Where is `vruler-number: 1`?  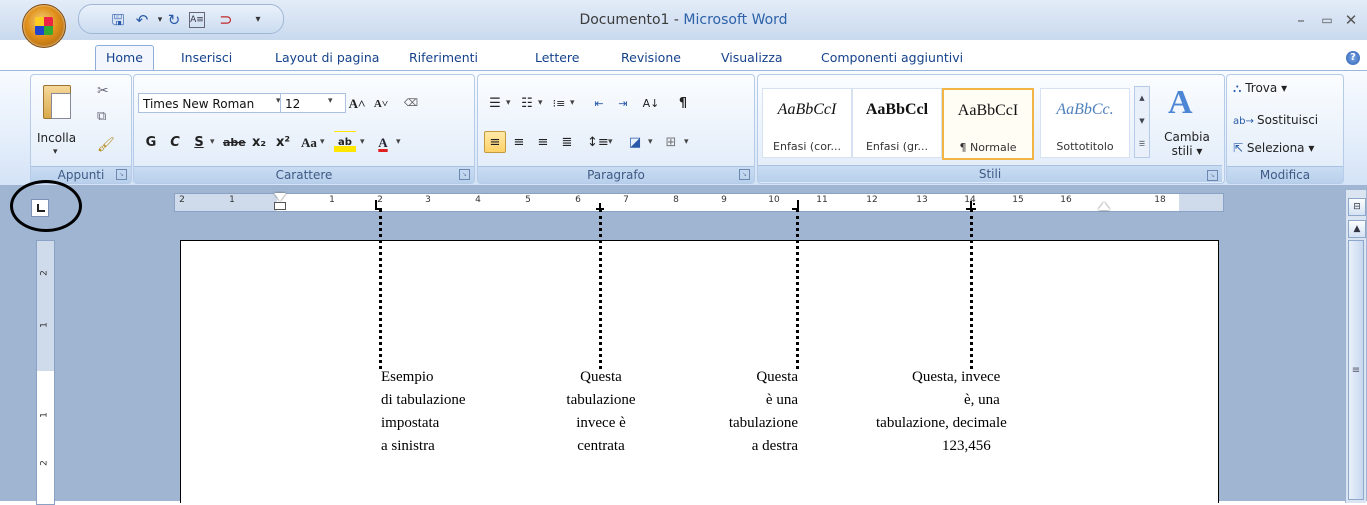
vruler-number: 1 is located at coordinates (44, 415).